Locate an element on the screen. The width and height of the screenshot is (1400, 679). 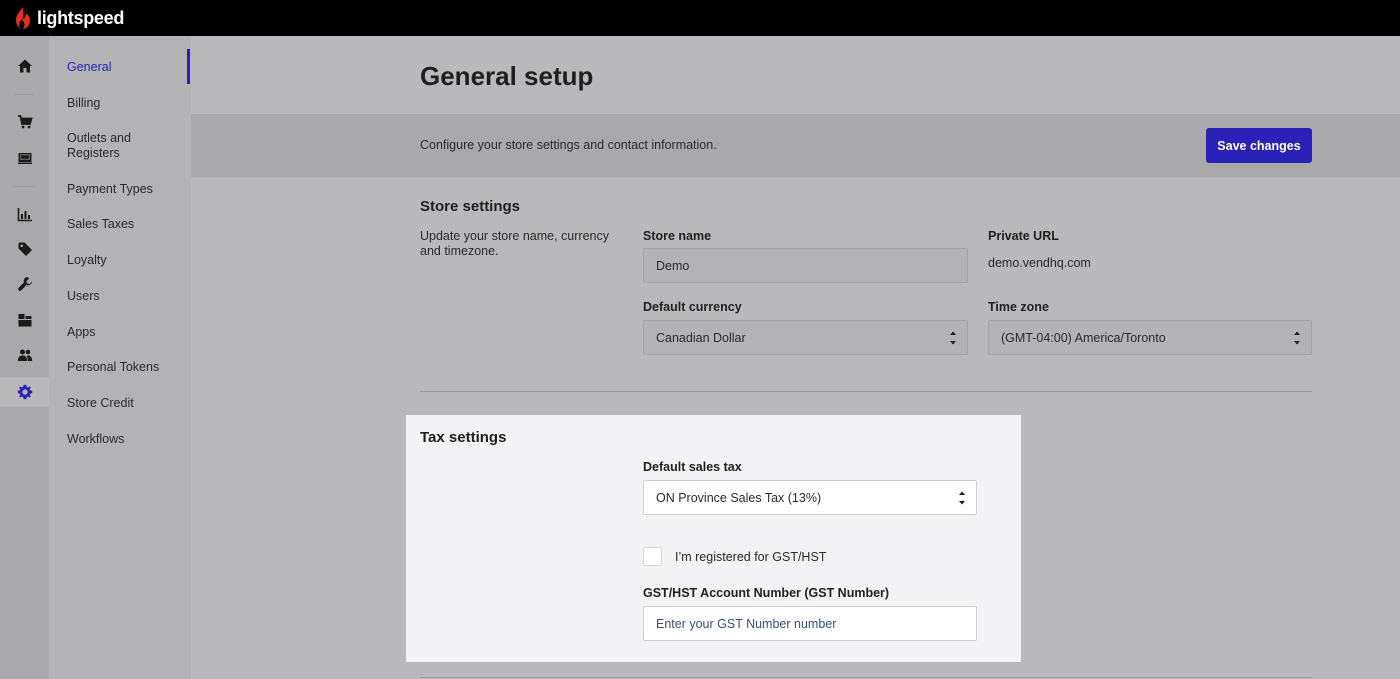
nav-sell is located at coordinates (24, 122).